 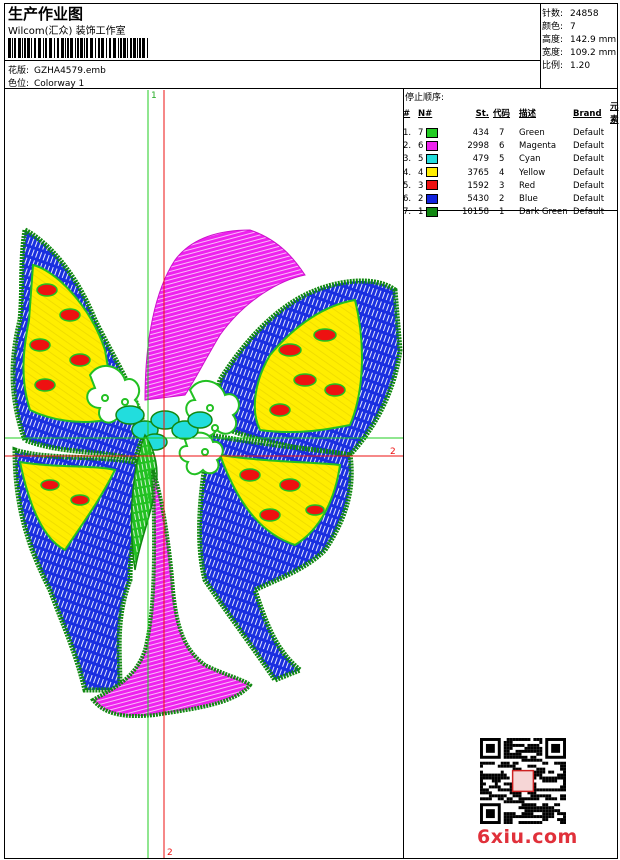 What do you see at coordinates (478, 146) in the screenshot?
I see `row-stitches: 2998` at bounding box center [478, 146].